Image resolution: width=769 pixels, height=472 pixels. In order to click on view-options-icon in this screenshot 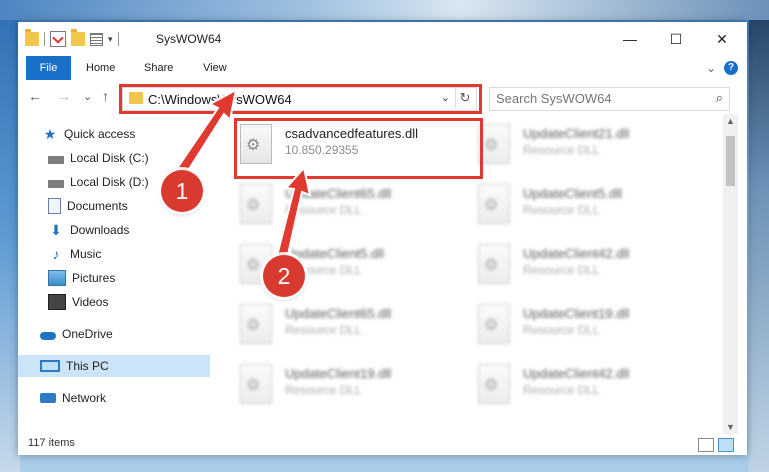, I will do `click(96, 39)`.